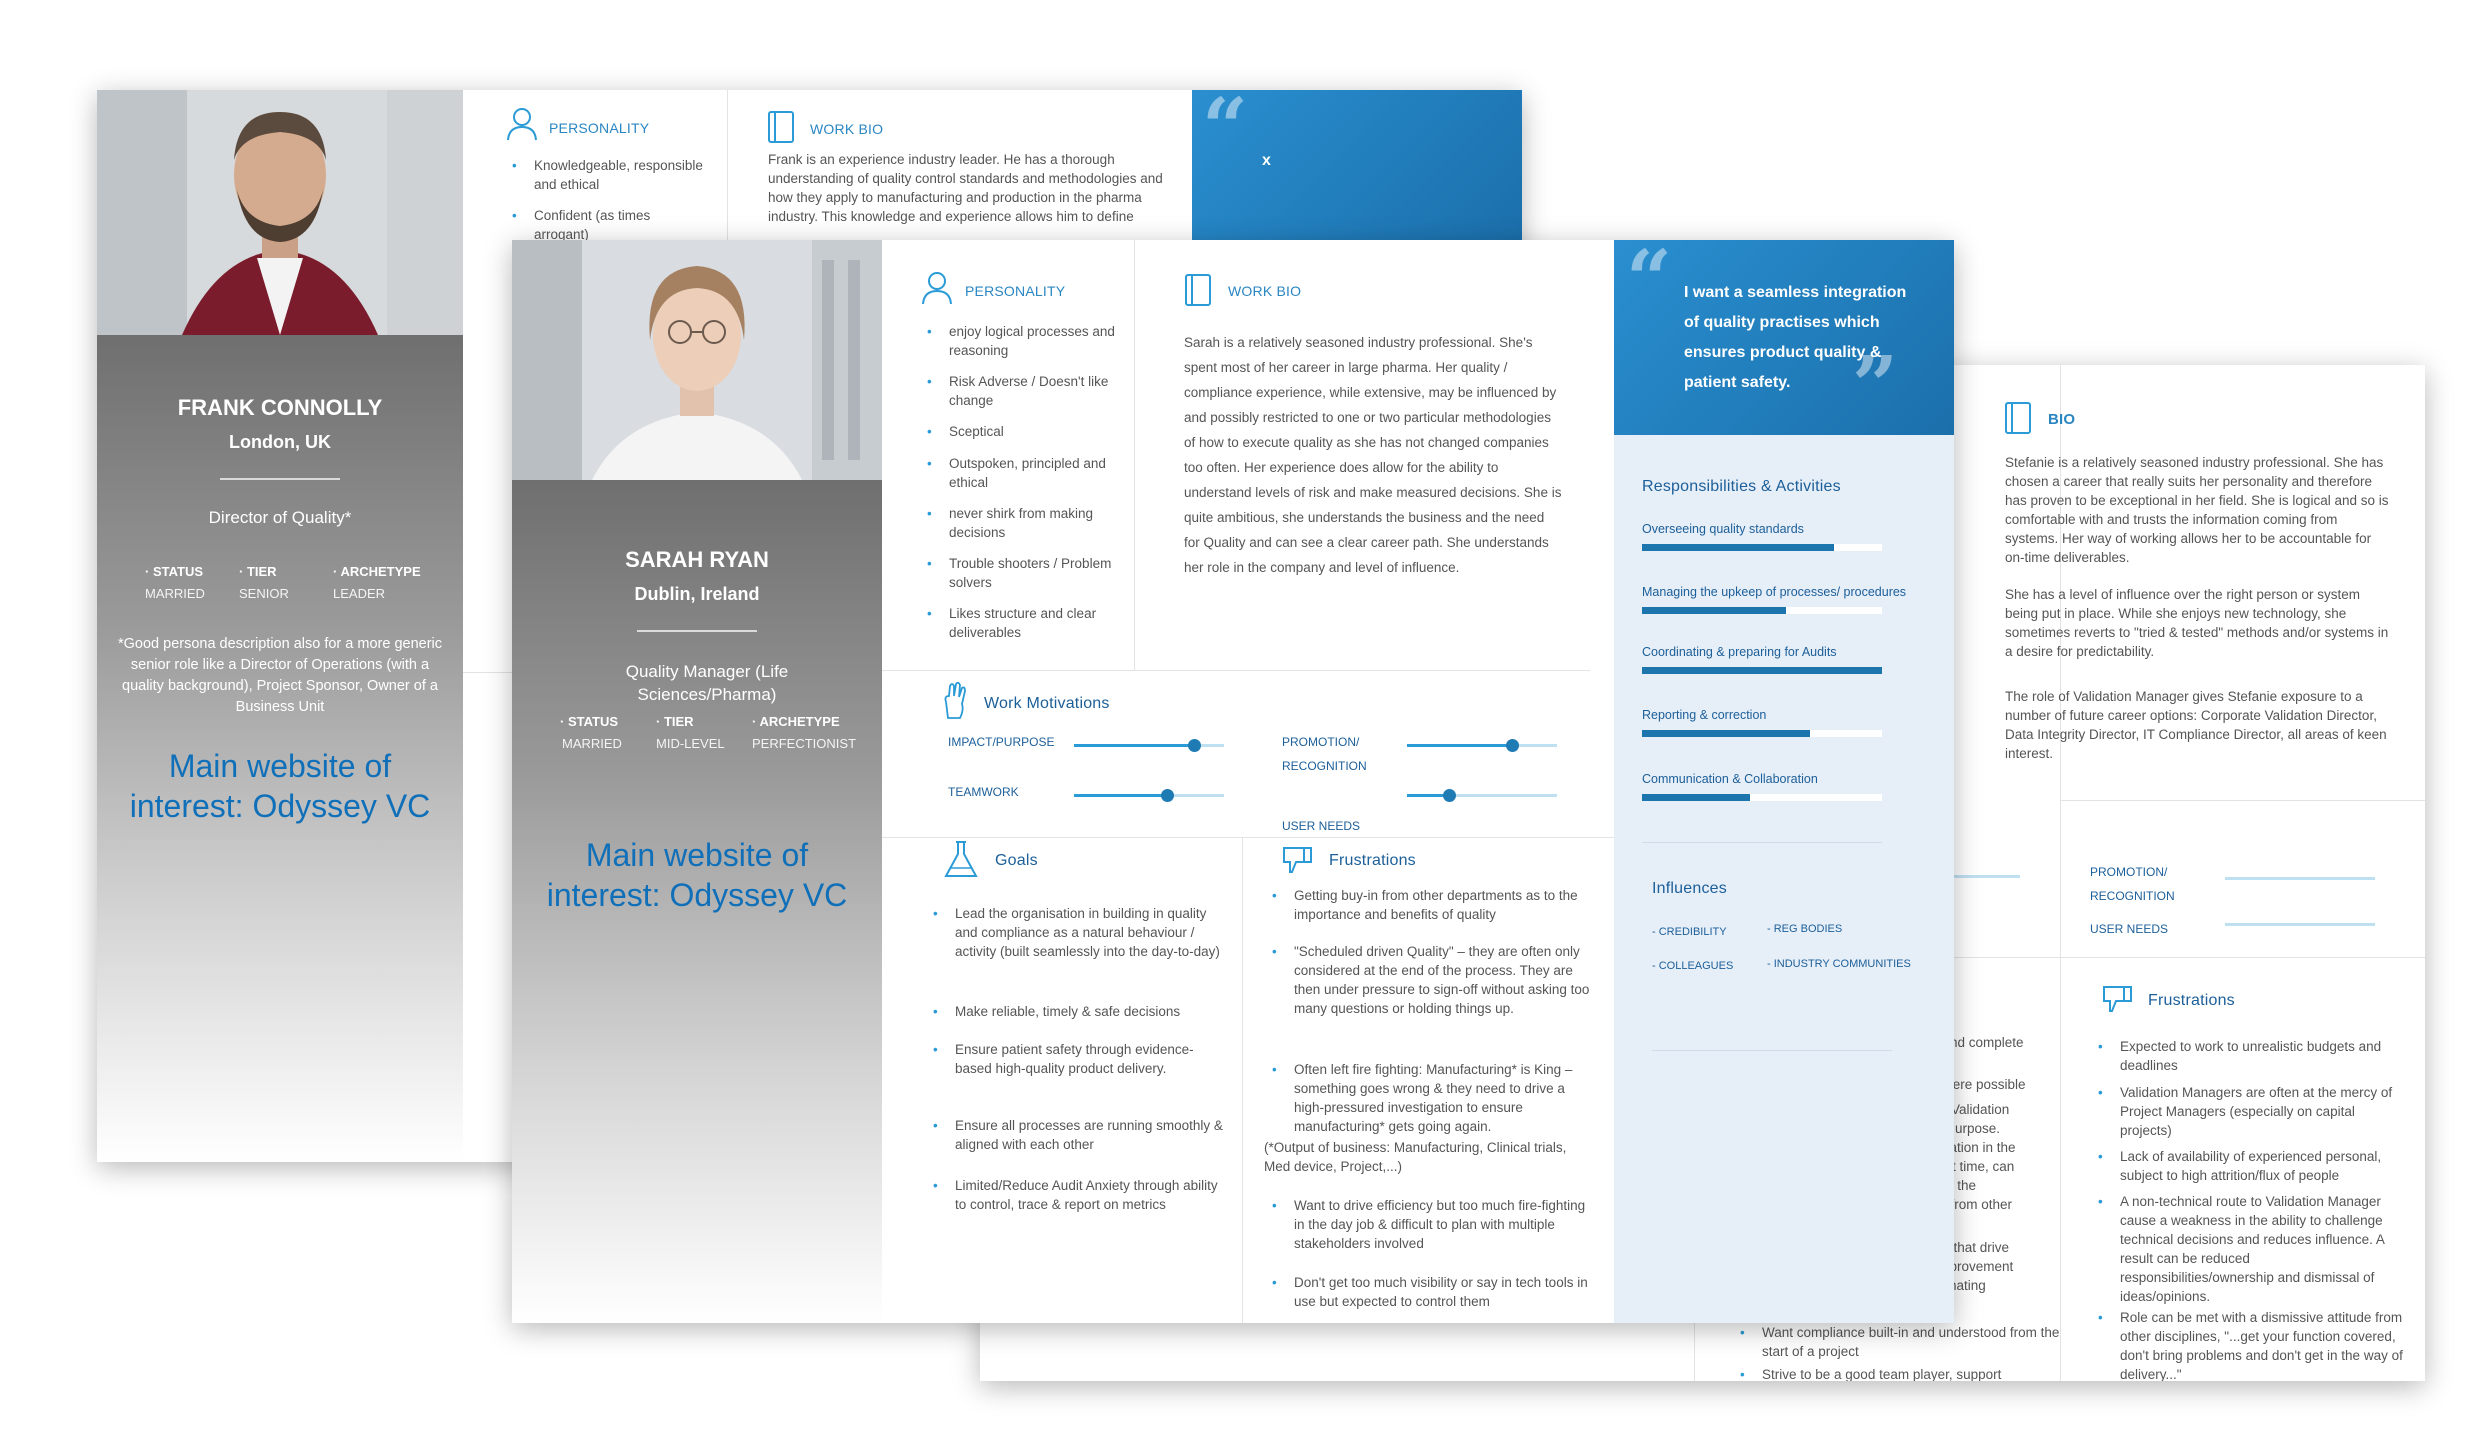 Image resolution: width=2480 pixels, height=1441 pixels. I want to click on influence-item: - REG BODIES, so click(1805, 929).